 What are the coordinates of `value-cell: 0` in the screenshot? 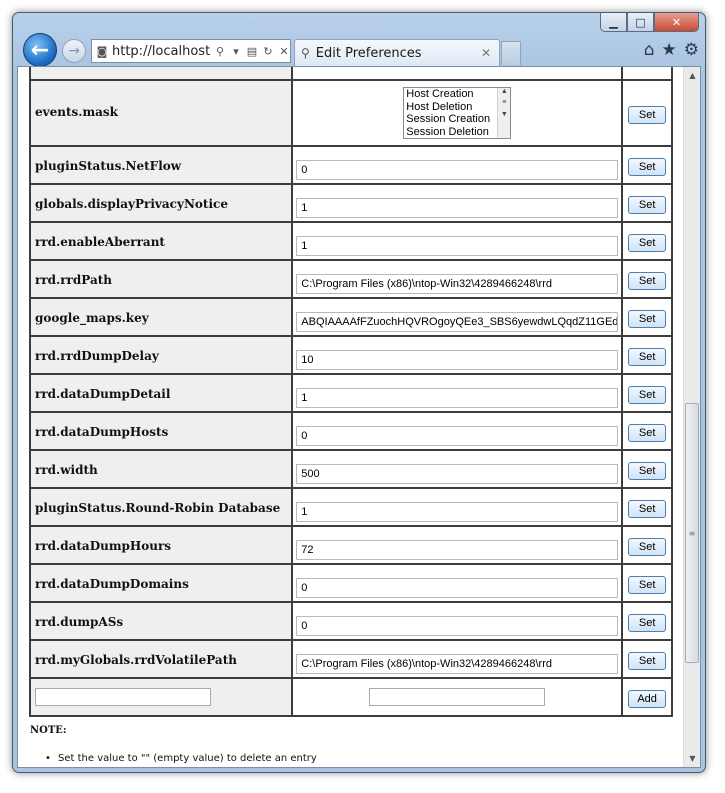 It's located at (457, 431).